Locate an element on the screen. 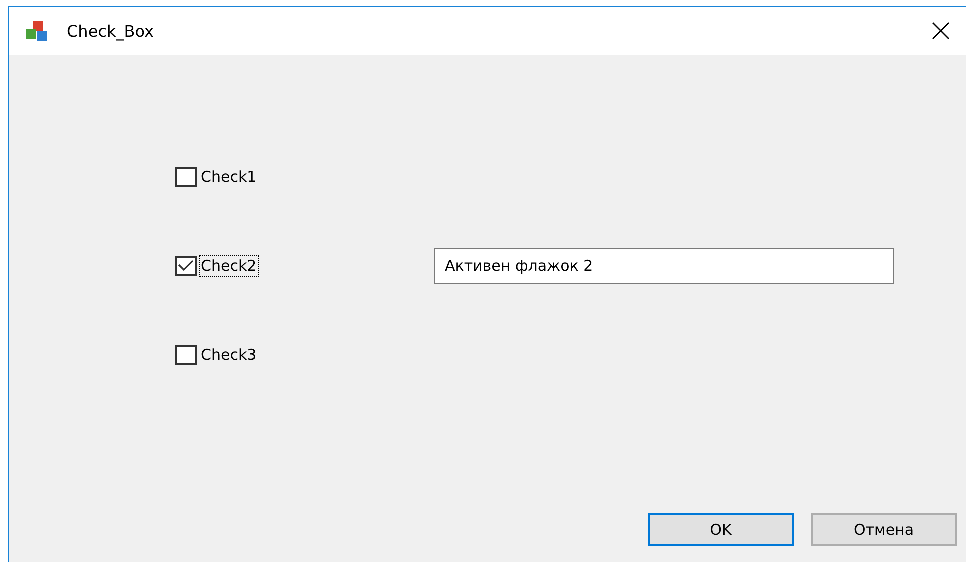  close-icon is located at coordinates (941, 31).